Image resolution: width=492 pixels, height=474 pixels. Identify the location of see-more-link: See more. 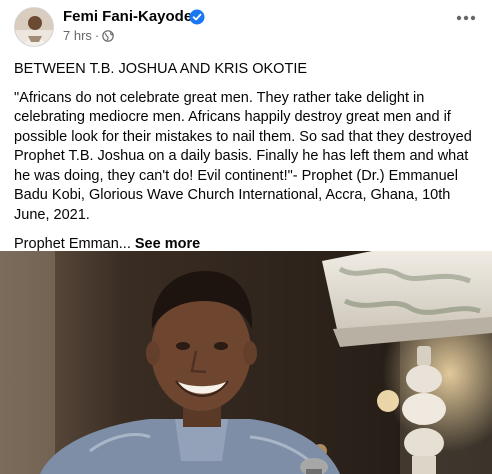
(167, 244).